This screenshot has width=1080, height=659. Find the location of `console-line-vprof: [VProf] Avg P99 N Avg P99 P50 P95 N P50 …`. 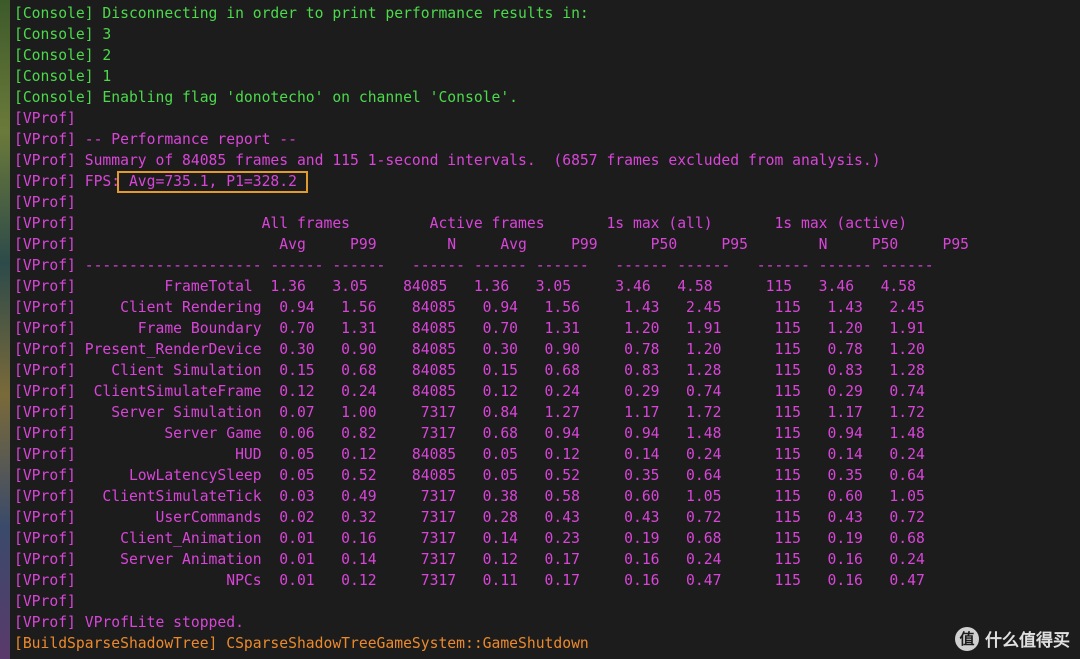

console-line-vprof: [VProf] Avg P99 N Avg P99 P50 P95 N P50 … is located at coordinates (492, 244).